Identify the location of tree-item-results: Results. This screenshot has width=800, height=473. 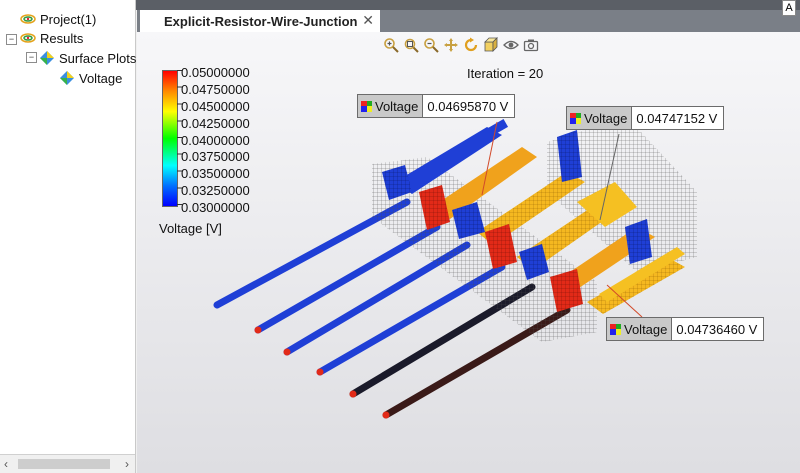
(51, 38).